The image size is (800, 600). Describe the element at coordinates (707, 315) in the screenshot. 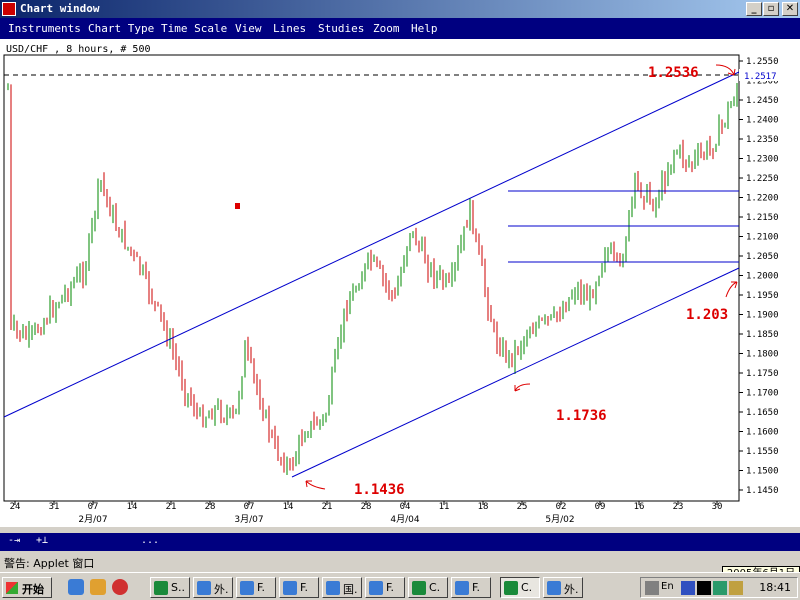

I see `annotation-channel-low: 1.203` at that location.